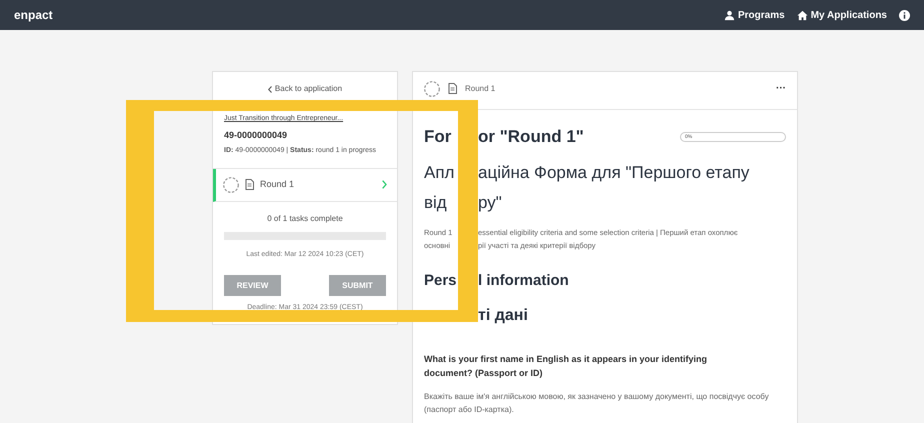  I want to click on brand-logo: enpact, so click(33, 15).